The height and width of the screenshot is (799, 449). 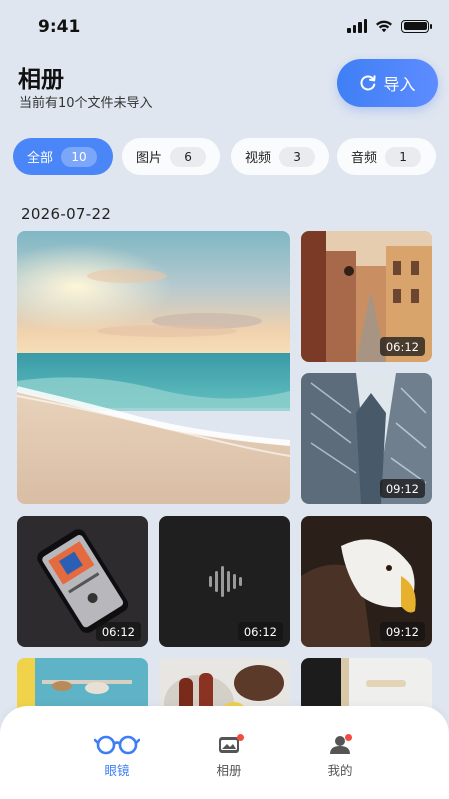 I want to click on media-tile-skyscraper: 09:12, so click(x=366, y=438).